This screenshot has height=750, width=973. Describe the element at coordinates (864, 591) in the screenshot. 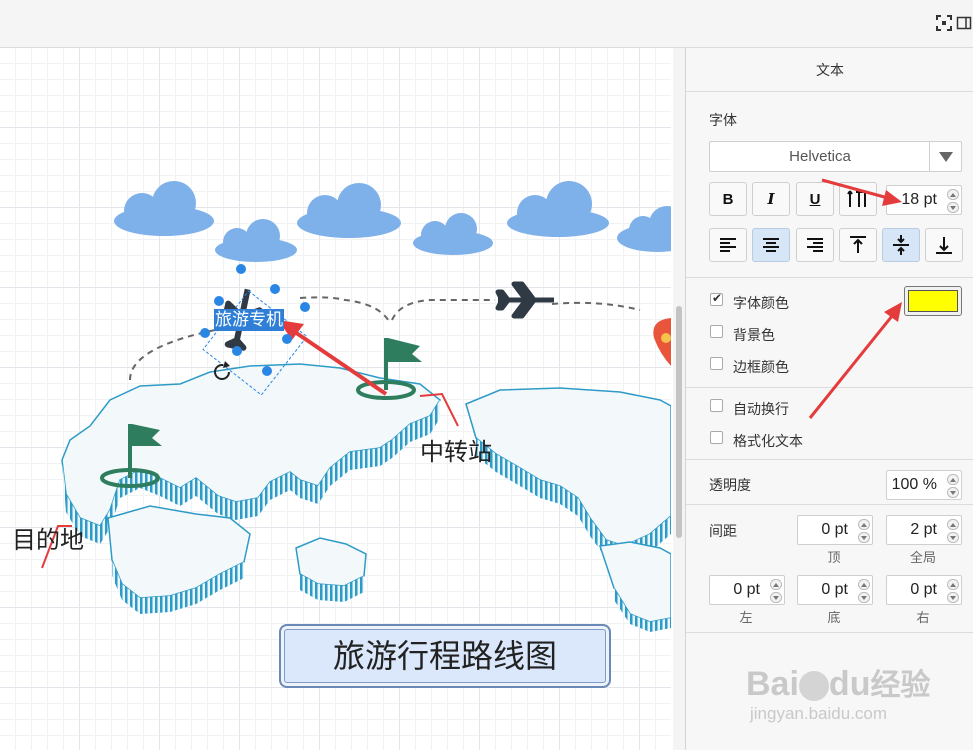

I see `spacing-bottom-stepper` at that location.